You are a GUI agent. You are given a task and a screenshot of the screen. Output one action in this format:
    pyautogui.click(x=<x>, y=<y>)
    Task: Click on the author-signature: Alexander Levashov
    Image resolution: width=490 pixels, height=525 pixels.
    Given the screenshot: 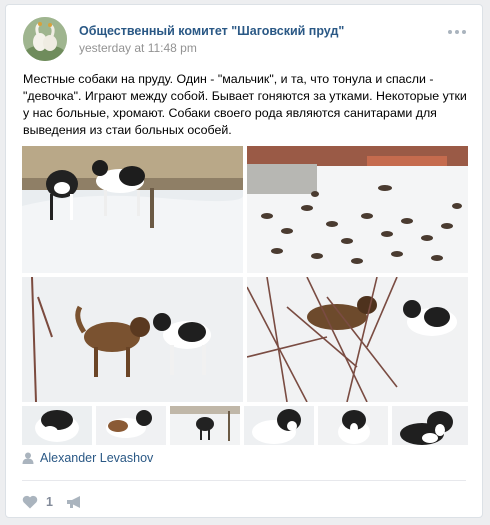 What is the action you would take?
    pyautogui.click(x=87, y=458)
    